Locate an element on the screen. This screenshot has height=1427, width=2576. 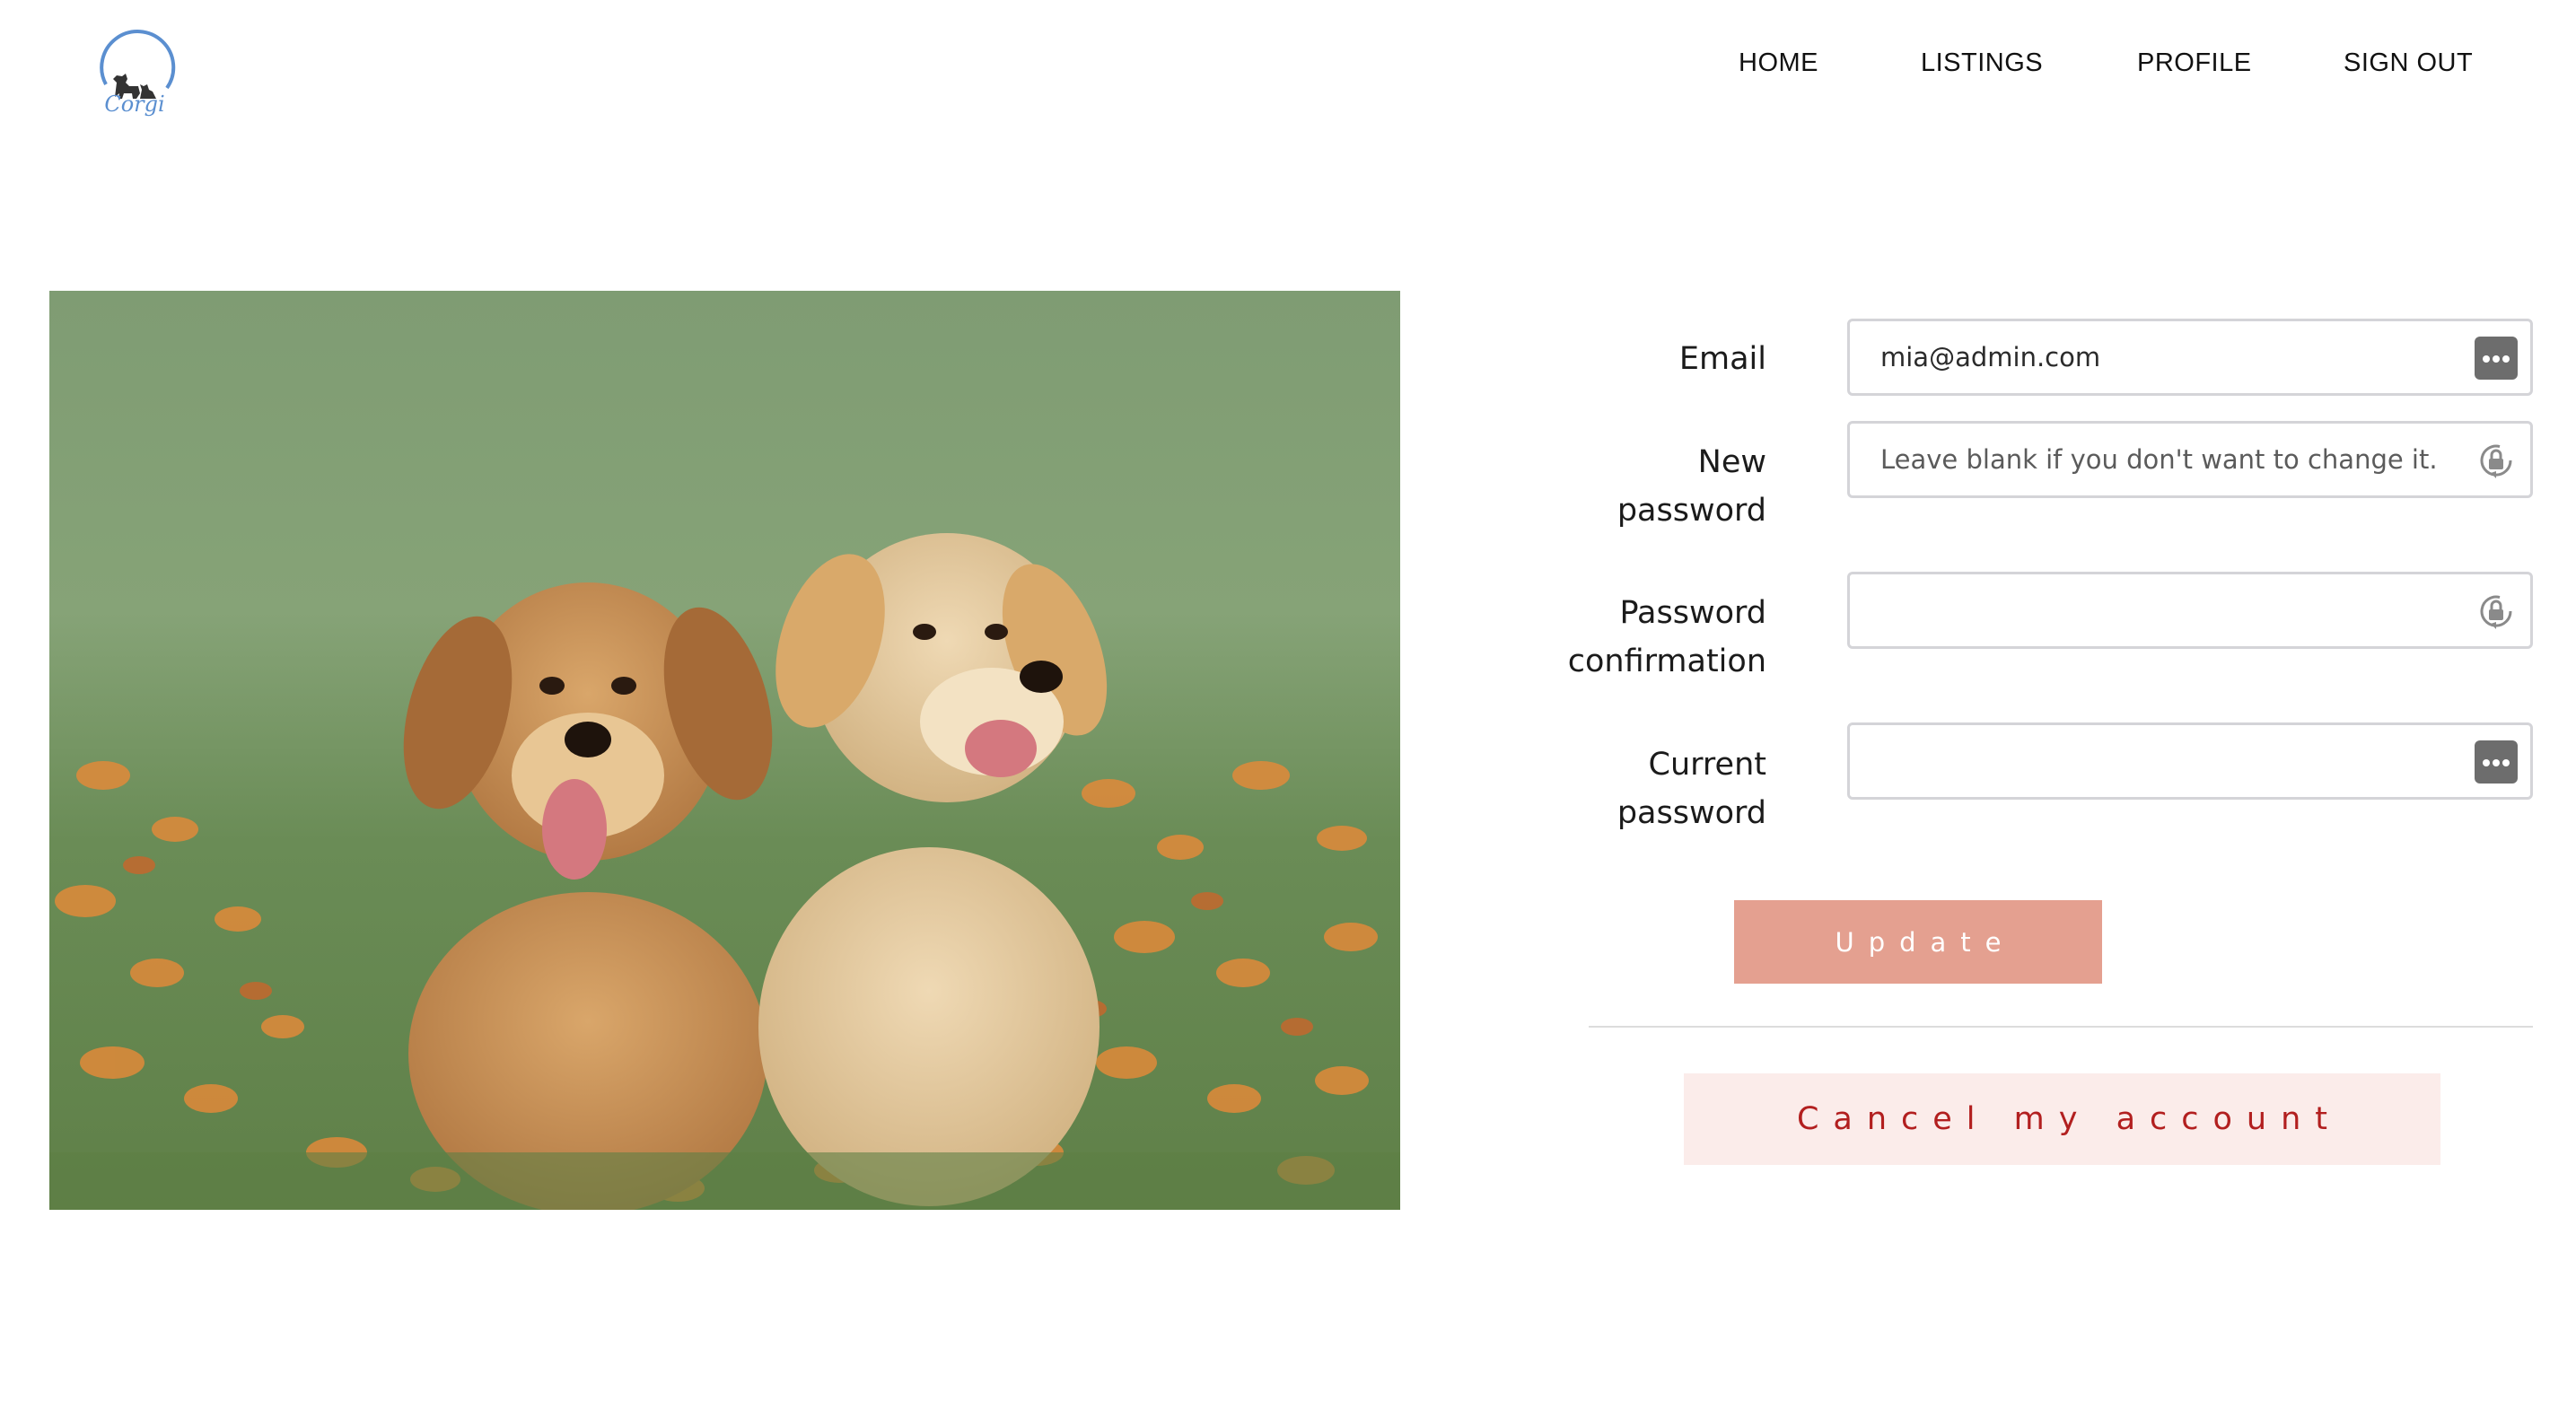
email-field-wrapper is located at coordinates (2190, 357).